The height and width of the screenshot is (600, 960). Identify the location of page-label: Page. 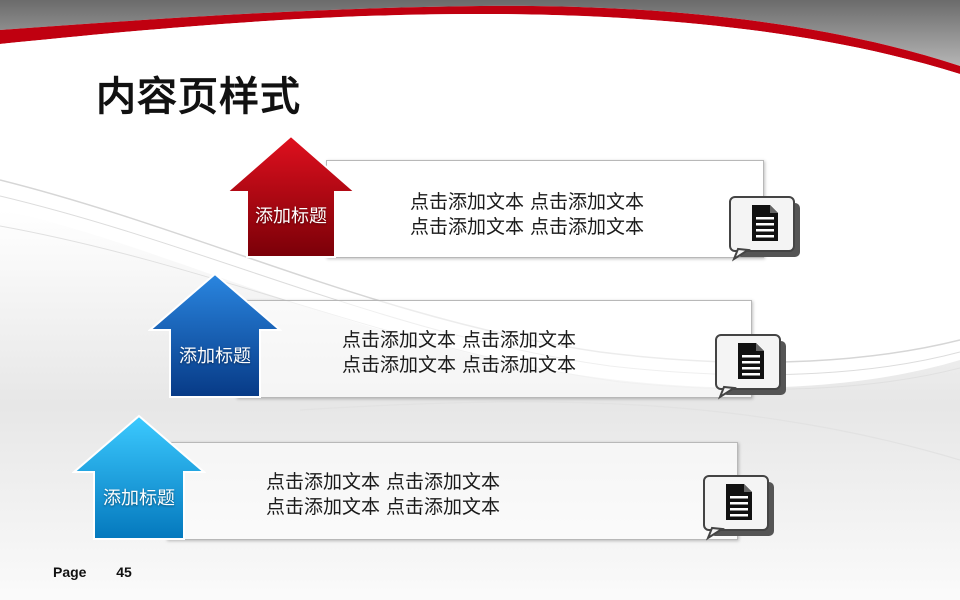
(70, 572).